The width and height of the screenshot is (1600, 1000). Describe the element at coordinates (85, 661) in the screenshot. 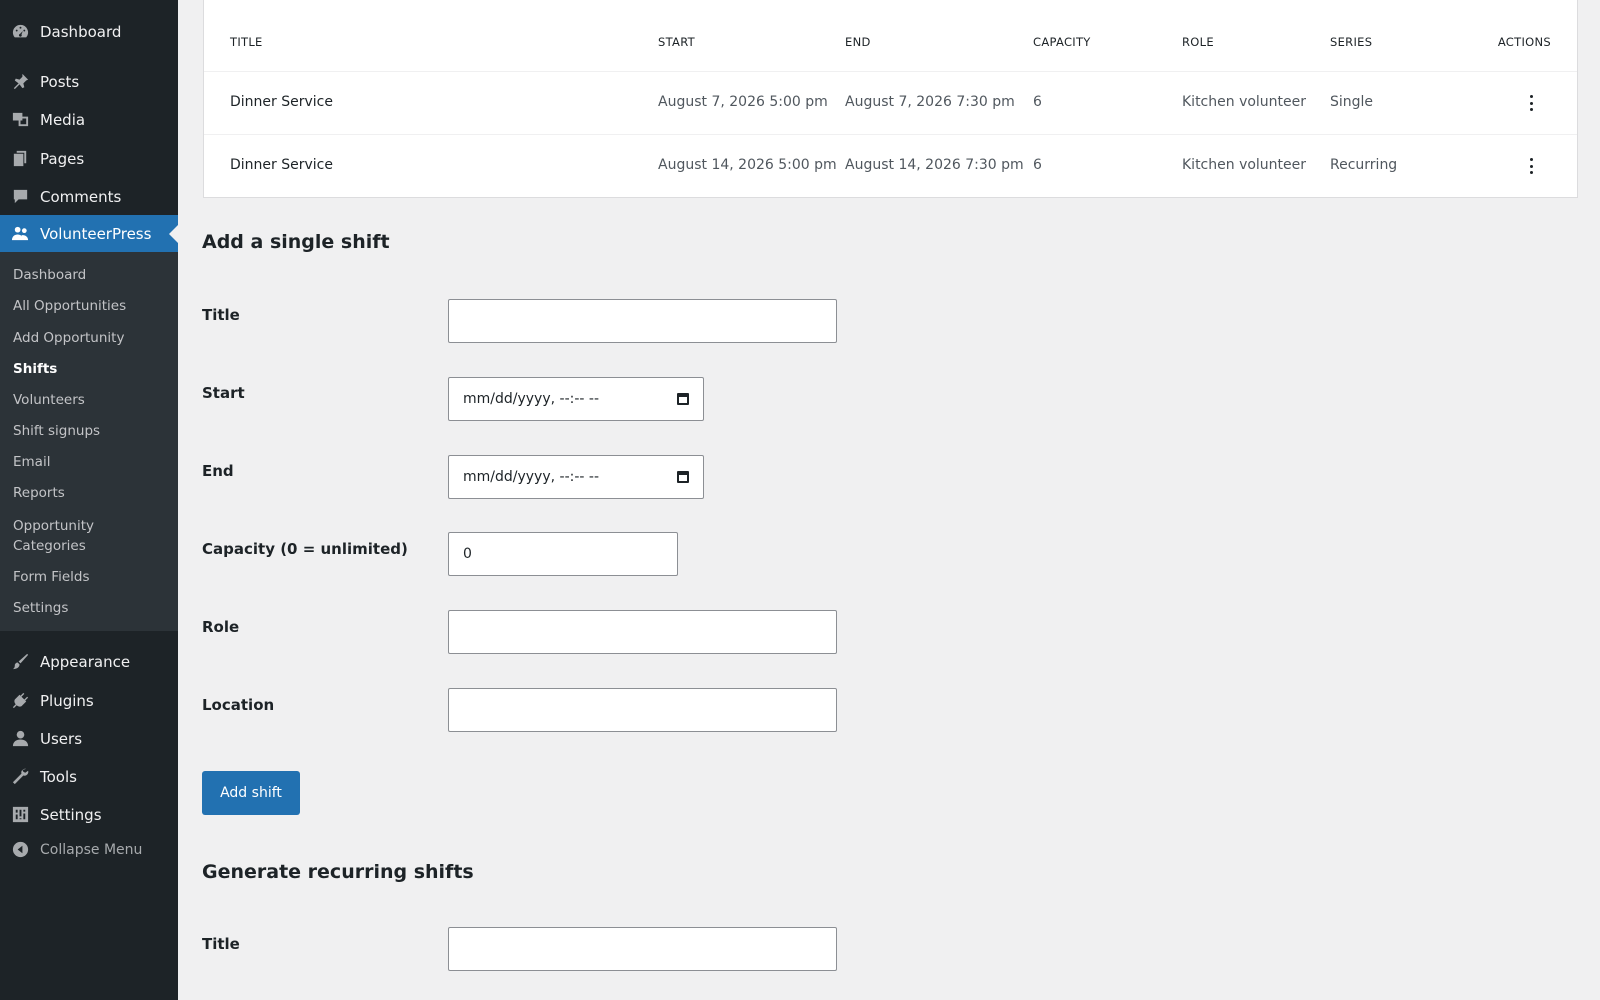

I see `menu-appearance-label: Appearance` at that location.